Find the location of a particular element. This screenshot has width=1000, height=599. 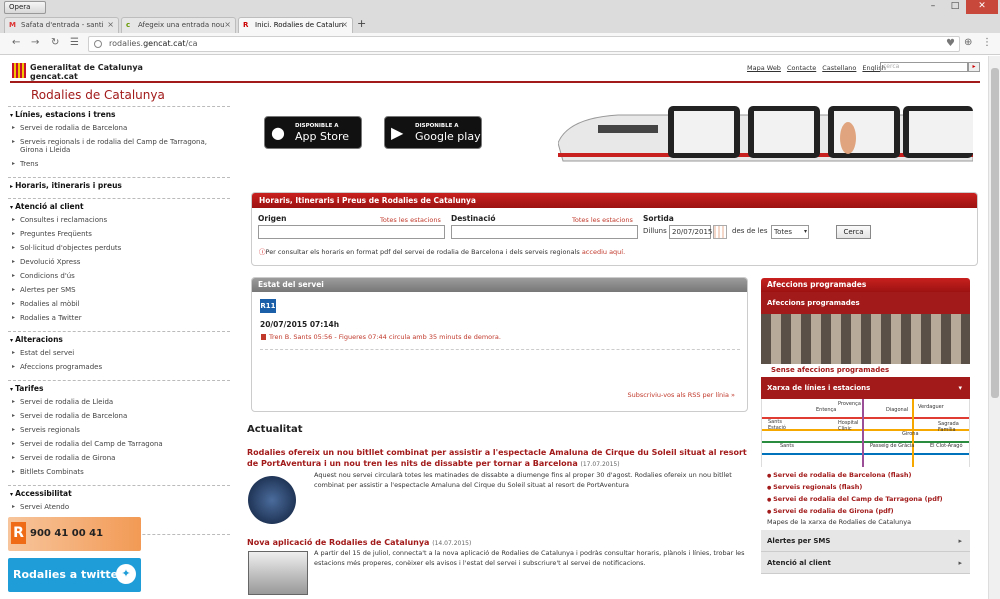

afeccions-image is located at coordinates (865, 339).